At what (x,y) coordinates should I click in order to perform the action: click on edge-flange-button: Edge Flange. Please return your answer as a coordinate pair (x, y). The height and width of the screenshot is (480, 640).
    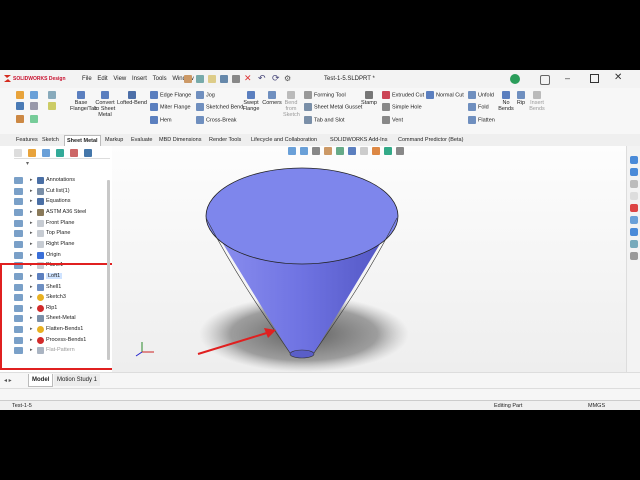
    Looking at the image, I should click on (170, 95).